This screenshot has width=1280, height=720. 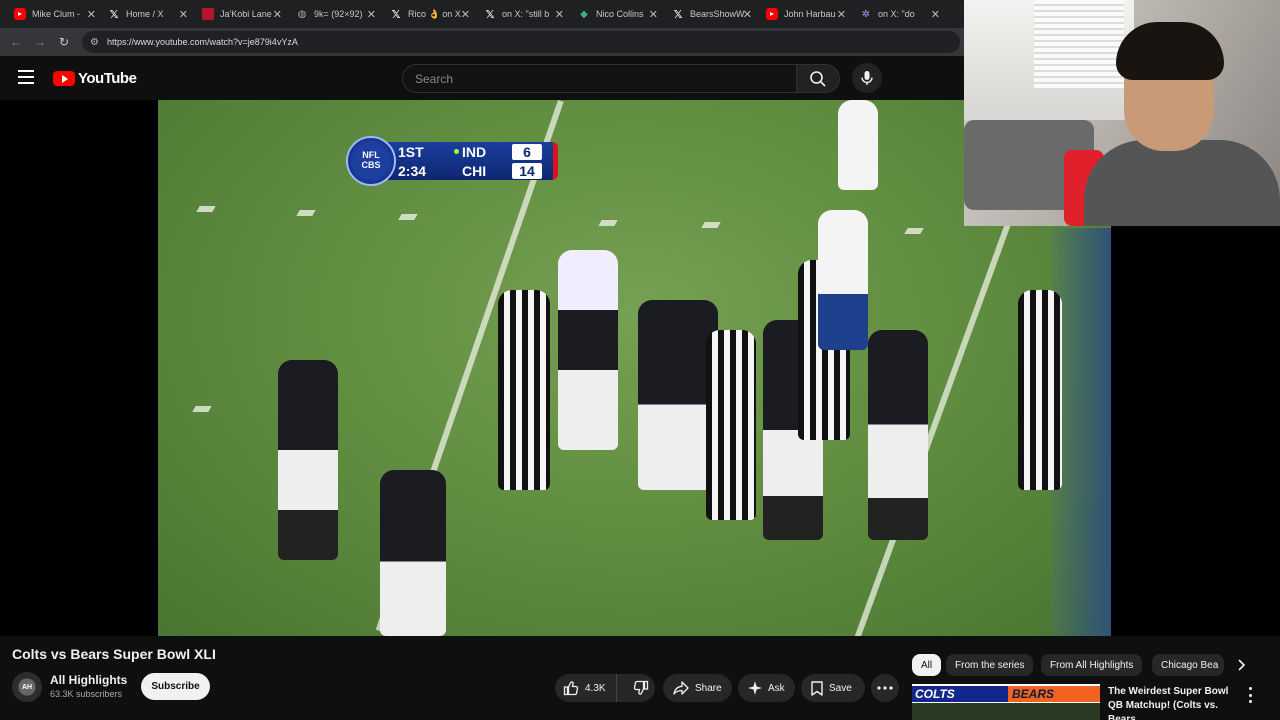 I want to click on tab-label: Rico 👌 on X, so click(x=434, y=13).